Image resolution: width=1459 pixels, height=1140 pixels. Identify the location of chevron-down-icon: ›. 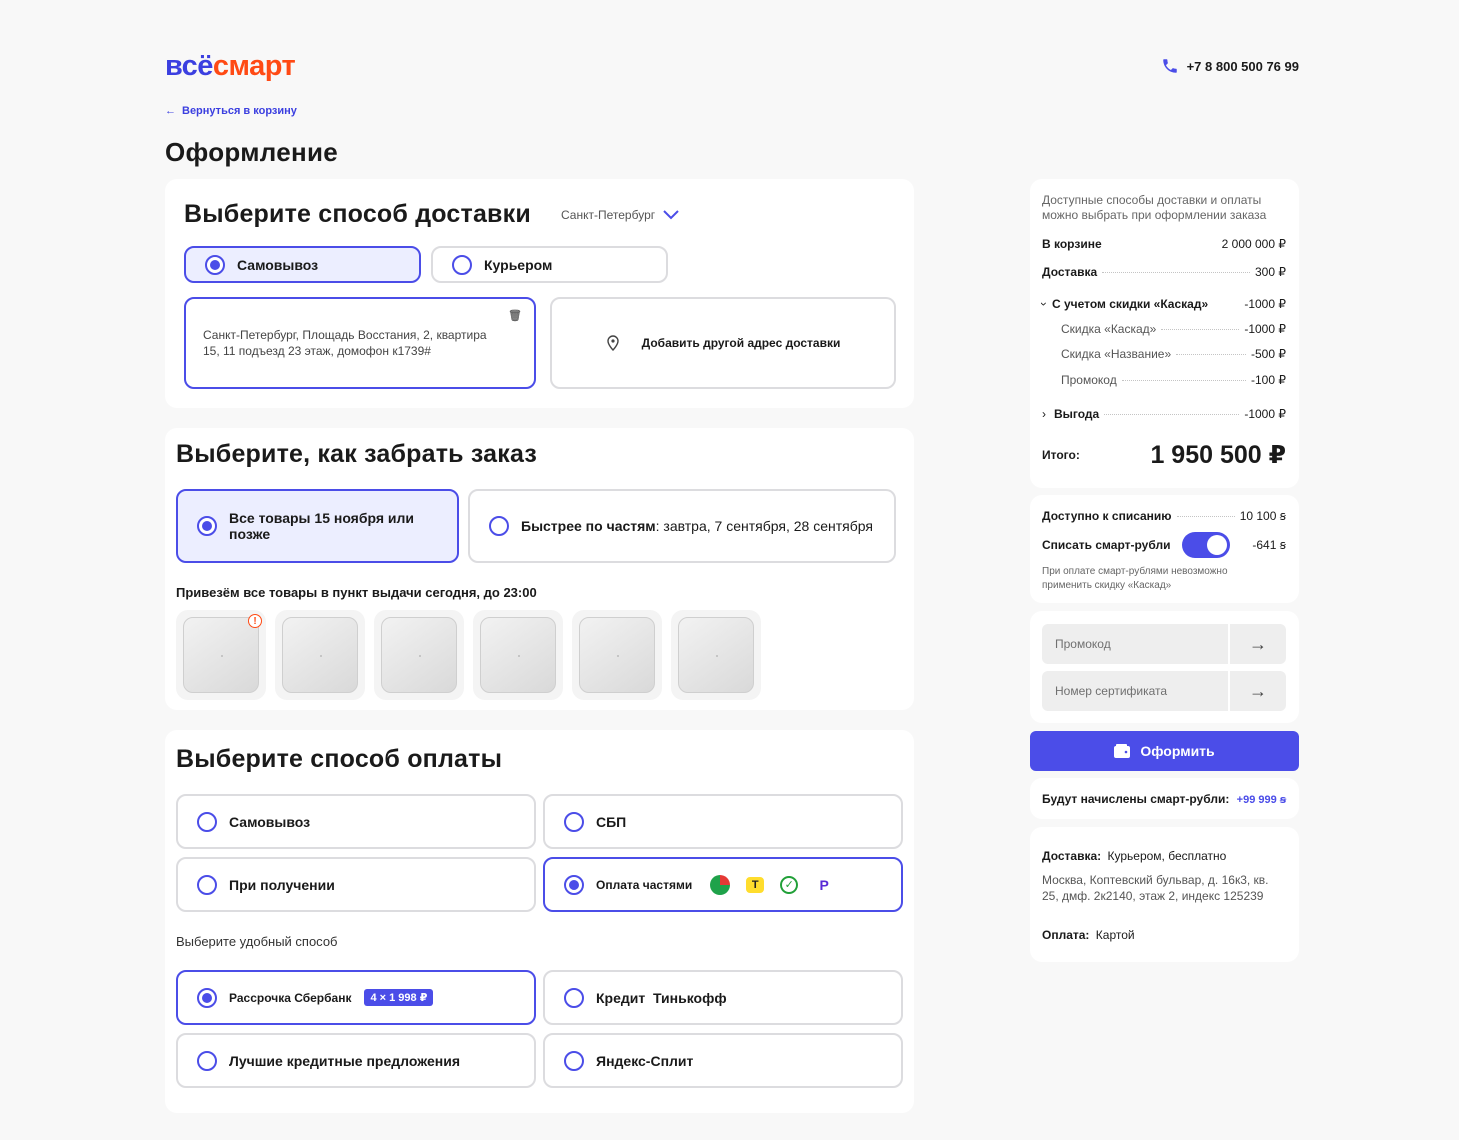
(1044, 304).